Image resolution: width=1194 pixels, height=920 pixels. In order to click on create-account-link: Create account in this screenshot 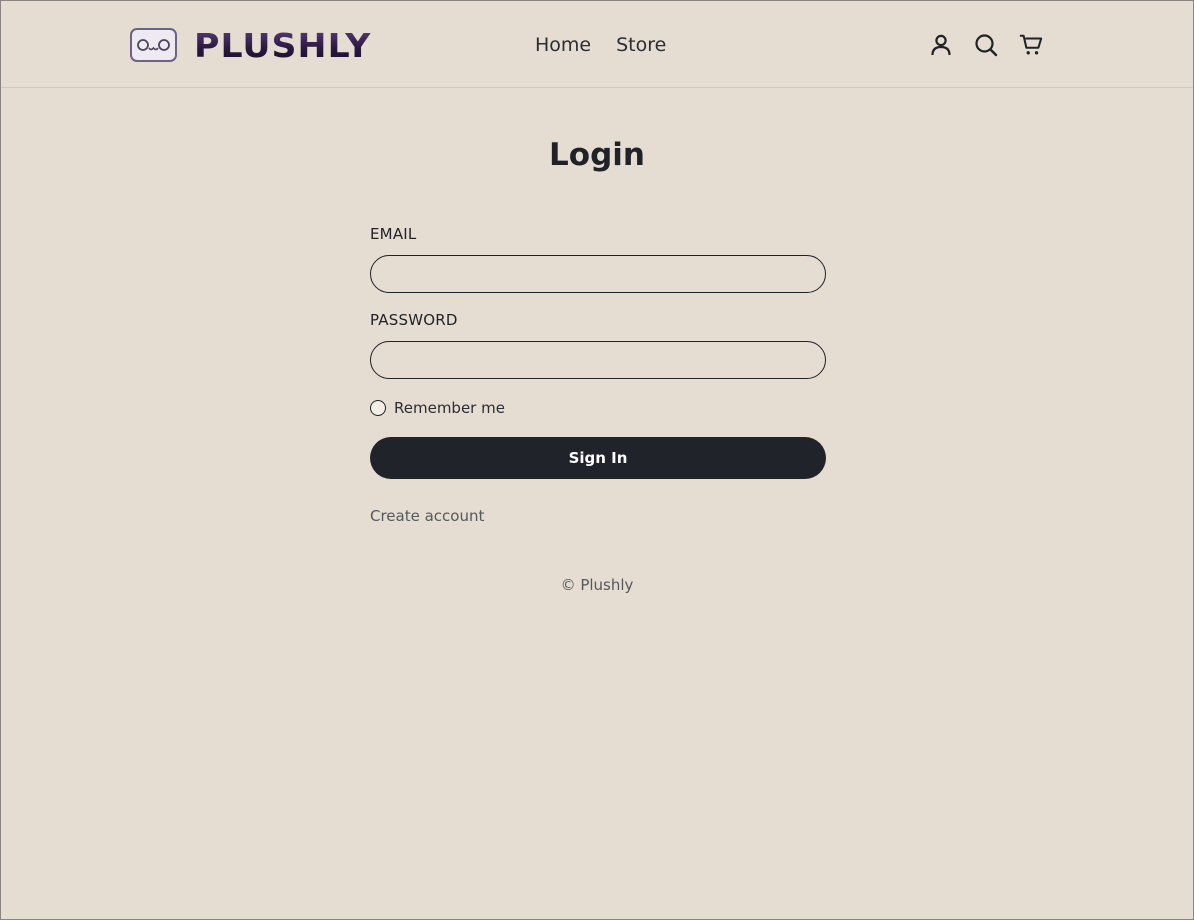, I will do `click(427, 516)`.